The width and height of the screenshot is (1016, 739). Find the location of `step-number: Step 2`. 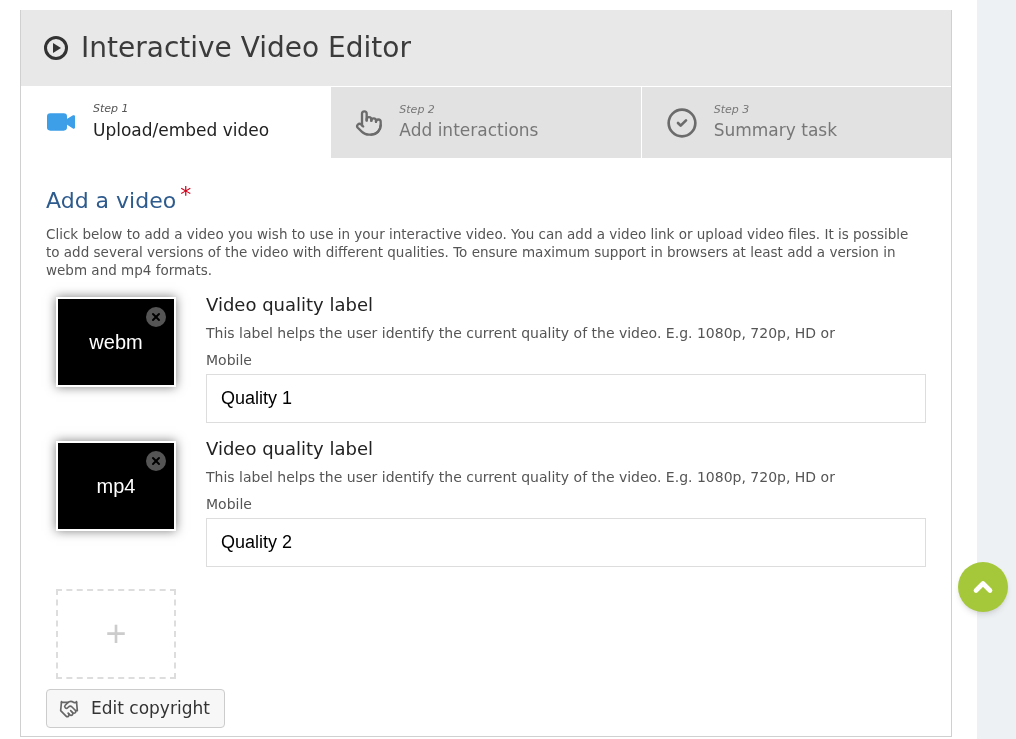

step-number: Step 2 is located at coordinates (417, 109).